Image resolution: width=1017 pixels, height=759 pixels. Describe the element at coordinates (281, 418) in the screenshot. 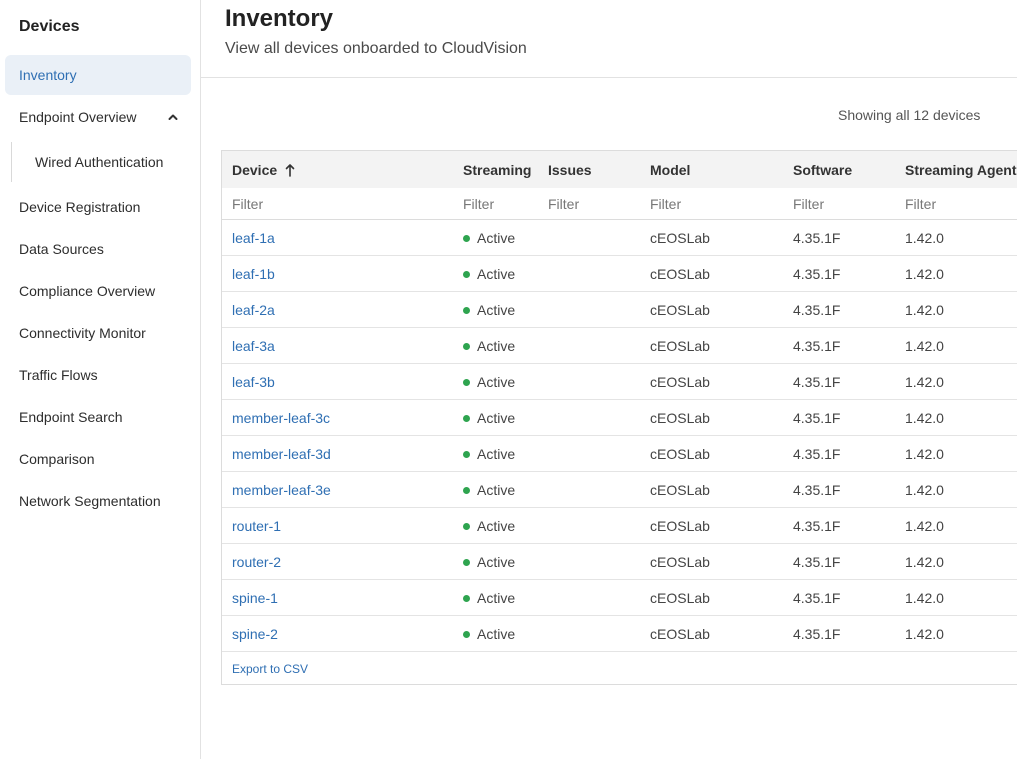

I see `device-link: member-leaf-3c` at that location.